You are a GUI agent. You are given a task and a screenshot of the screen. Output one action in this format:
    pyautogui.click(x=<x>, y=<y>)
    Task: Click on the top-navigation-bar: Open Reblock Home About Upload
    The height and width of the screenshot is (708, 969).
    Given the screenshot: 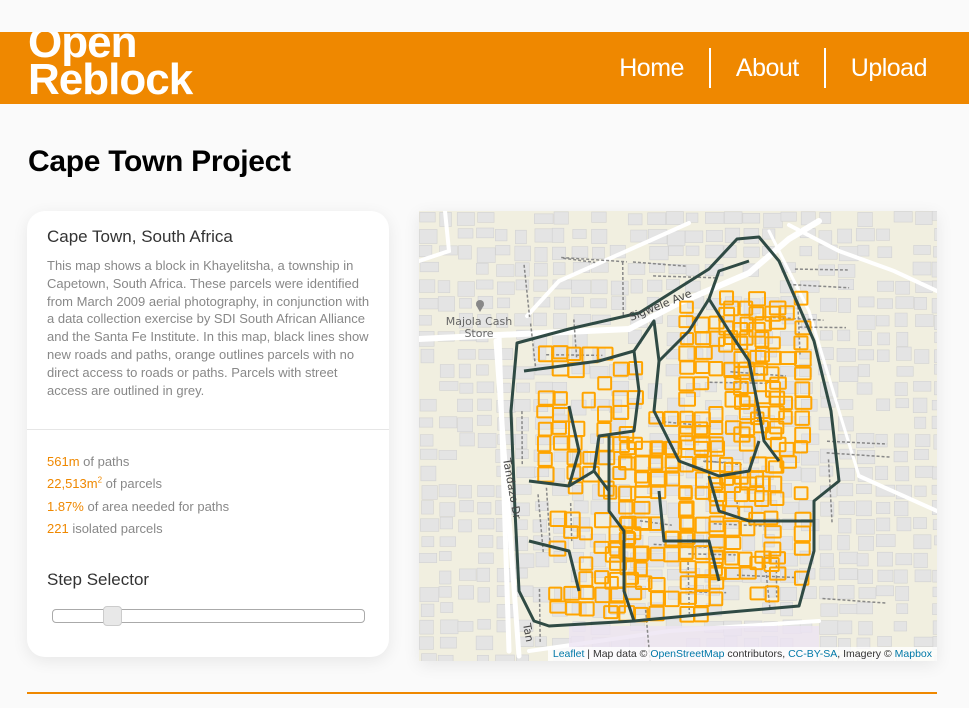 What is the action you would take?
    pyautogui.click(x=484, y=68)
    